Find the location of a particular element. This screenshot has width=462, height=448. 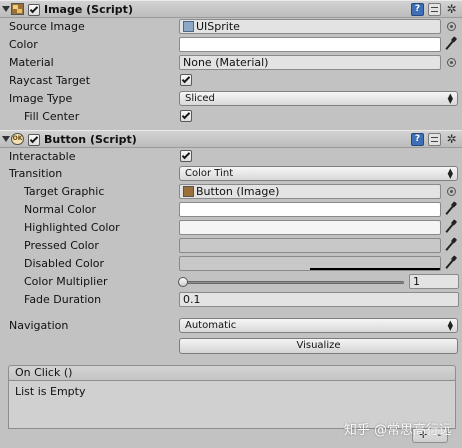

image-component-title: Image (Script) is located at coordinates (88, 9).